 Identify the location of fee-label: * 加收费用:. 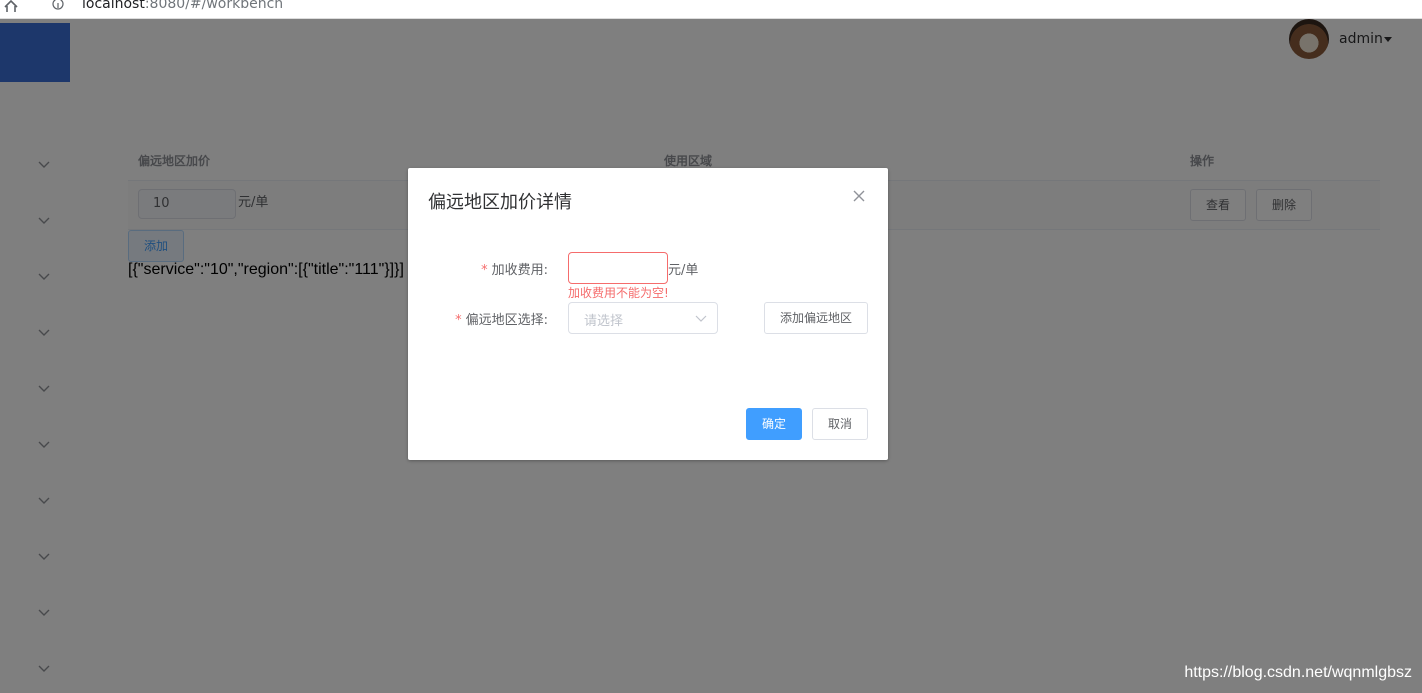
(498, 268).